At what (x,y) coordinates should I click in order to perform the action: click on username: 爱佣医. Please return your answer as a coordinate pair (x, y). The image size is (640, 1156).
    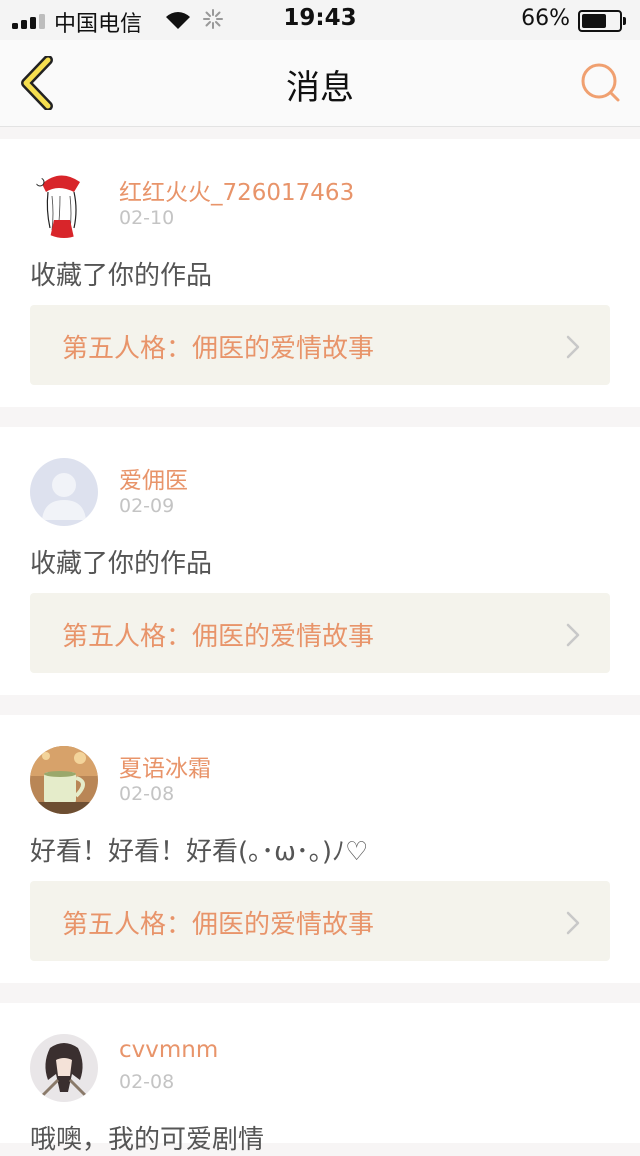
    Looking at the image, I should click on (153, 478).